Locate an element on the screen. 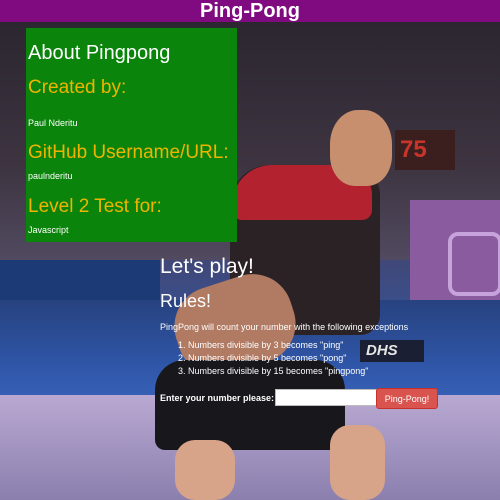  page-header: Ping-Pong is located at coordinates (250, 11).